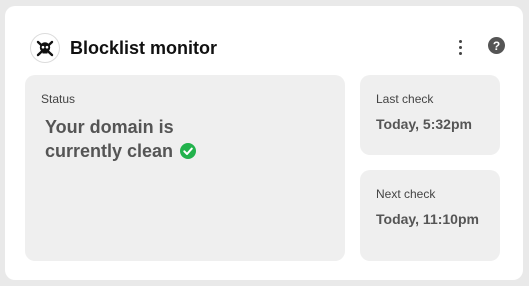  I want to click on last-check-value: Today, 5:32pm, so click(424, 124).